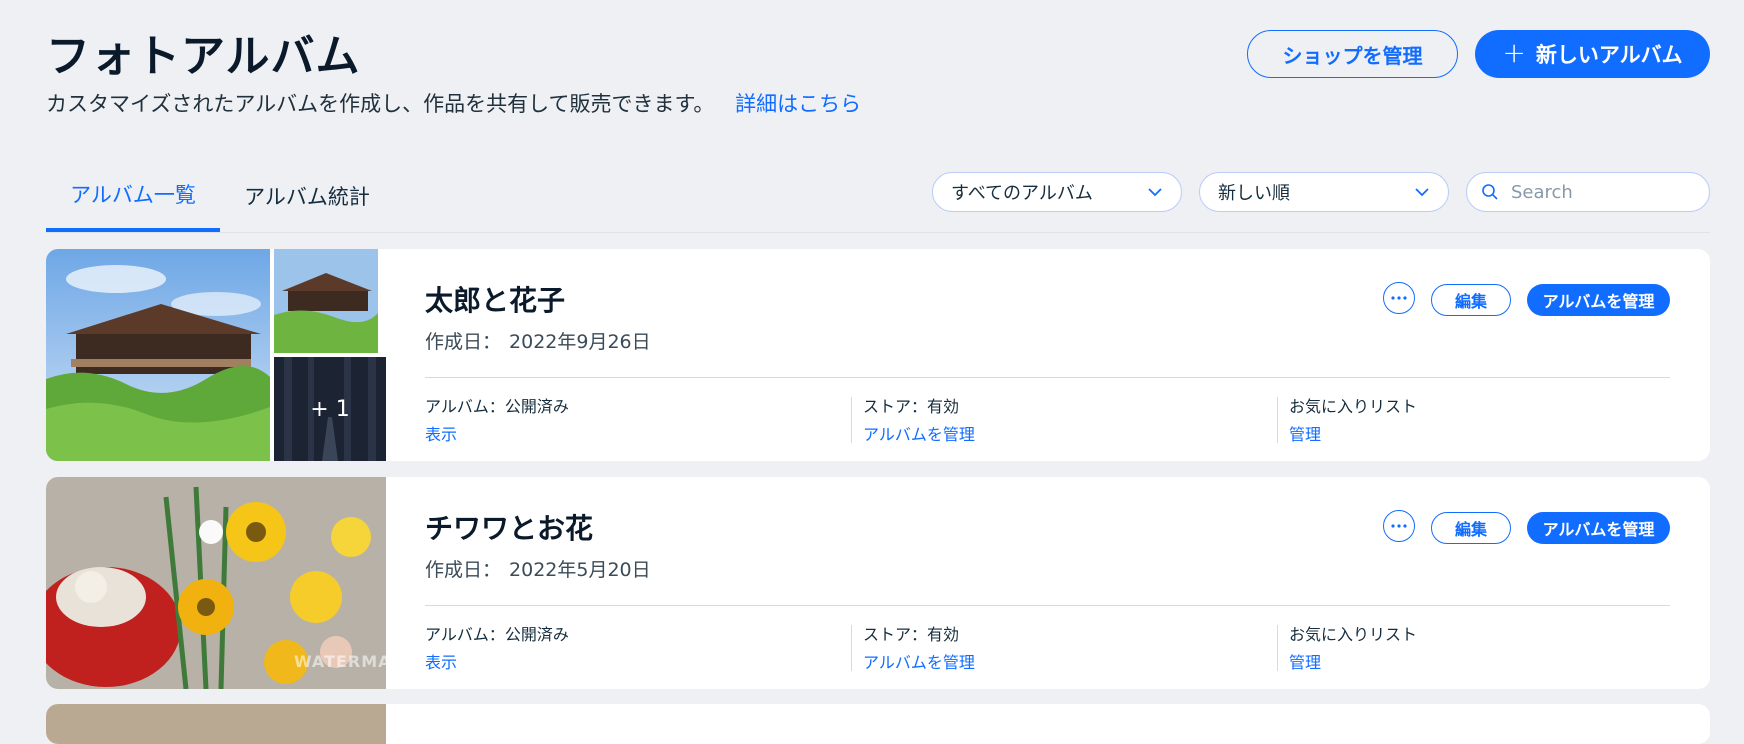 The height and width of the screenshot is (744, 1744). What do you see at coordinates (133, 196) in the screenshot?
I see `tab-album-list: アルバム一覧` at bounding box center [133, 196].